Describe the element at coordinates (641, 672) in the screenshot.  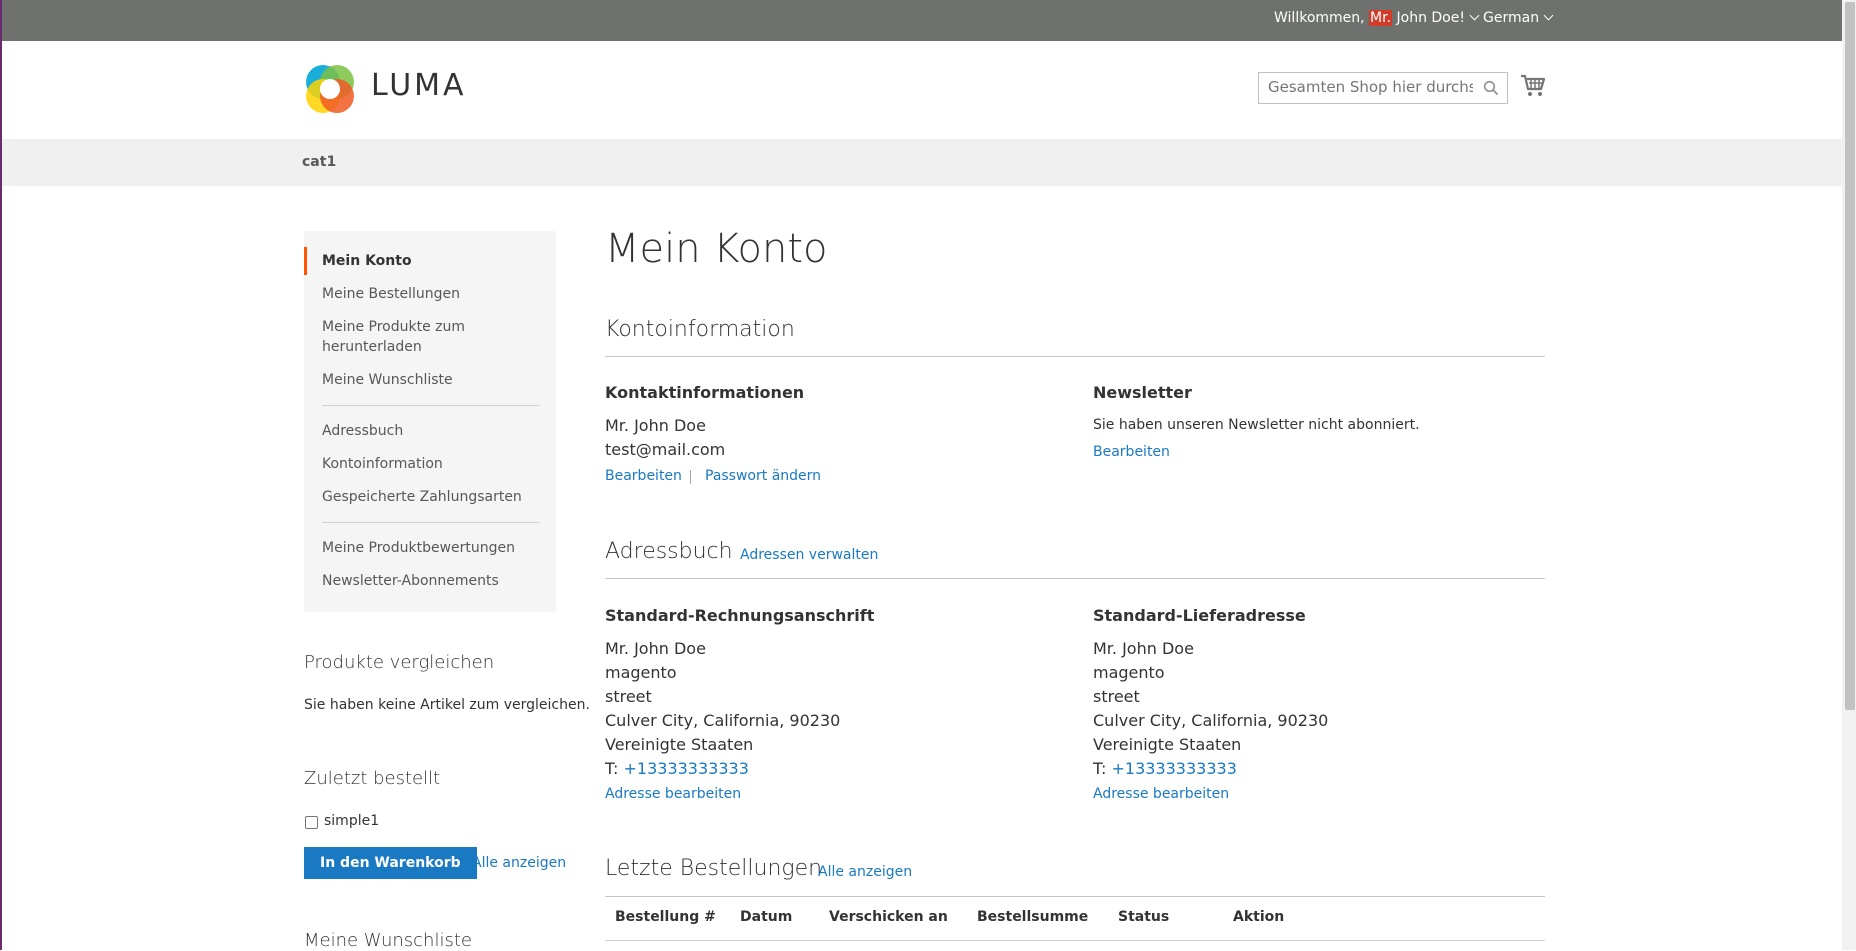
I see `billing-line: magento` at that location.